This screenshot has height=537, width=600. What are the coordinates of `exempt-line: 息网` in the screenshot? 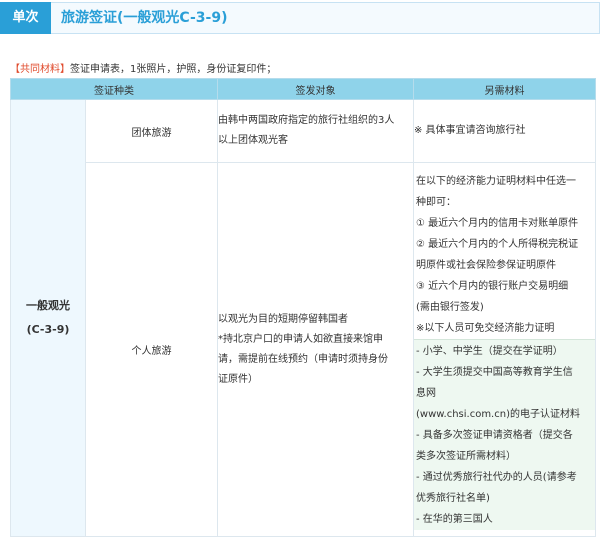 It's located at (426, 393).